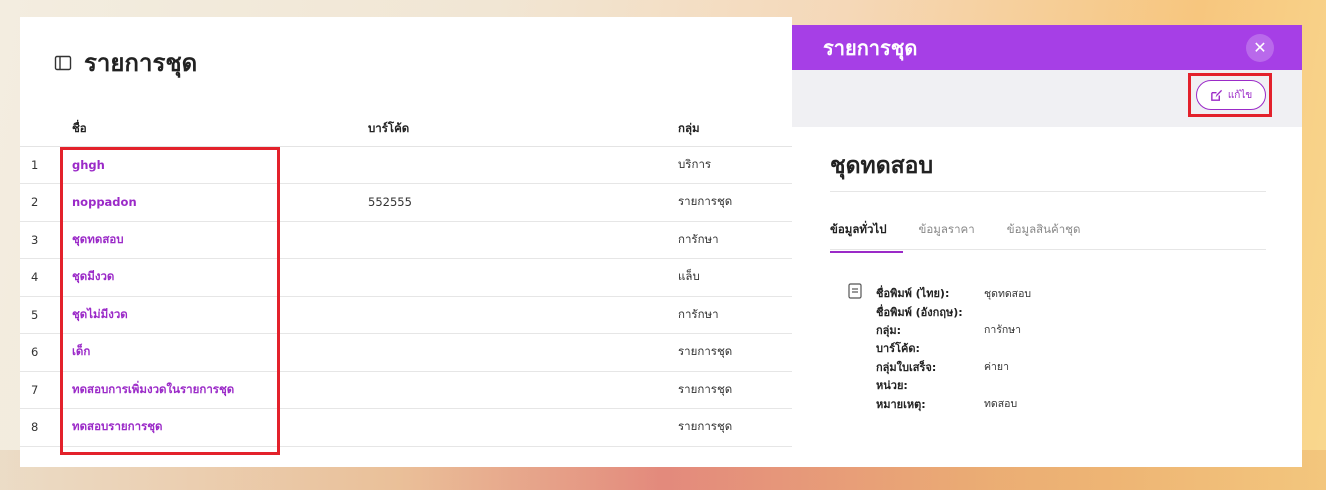 This screenshot has width=1326, height=490. Describe the element at coordinates (46, 125) in the screenshot. I see `column-header-index` at that location.